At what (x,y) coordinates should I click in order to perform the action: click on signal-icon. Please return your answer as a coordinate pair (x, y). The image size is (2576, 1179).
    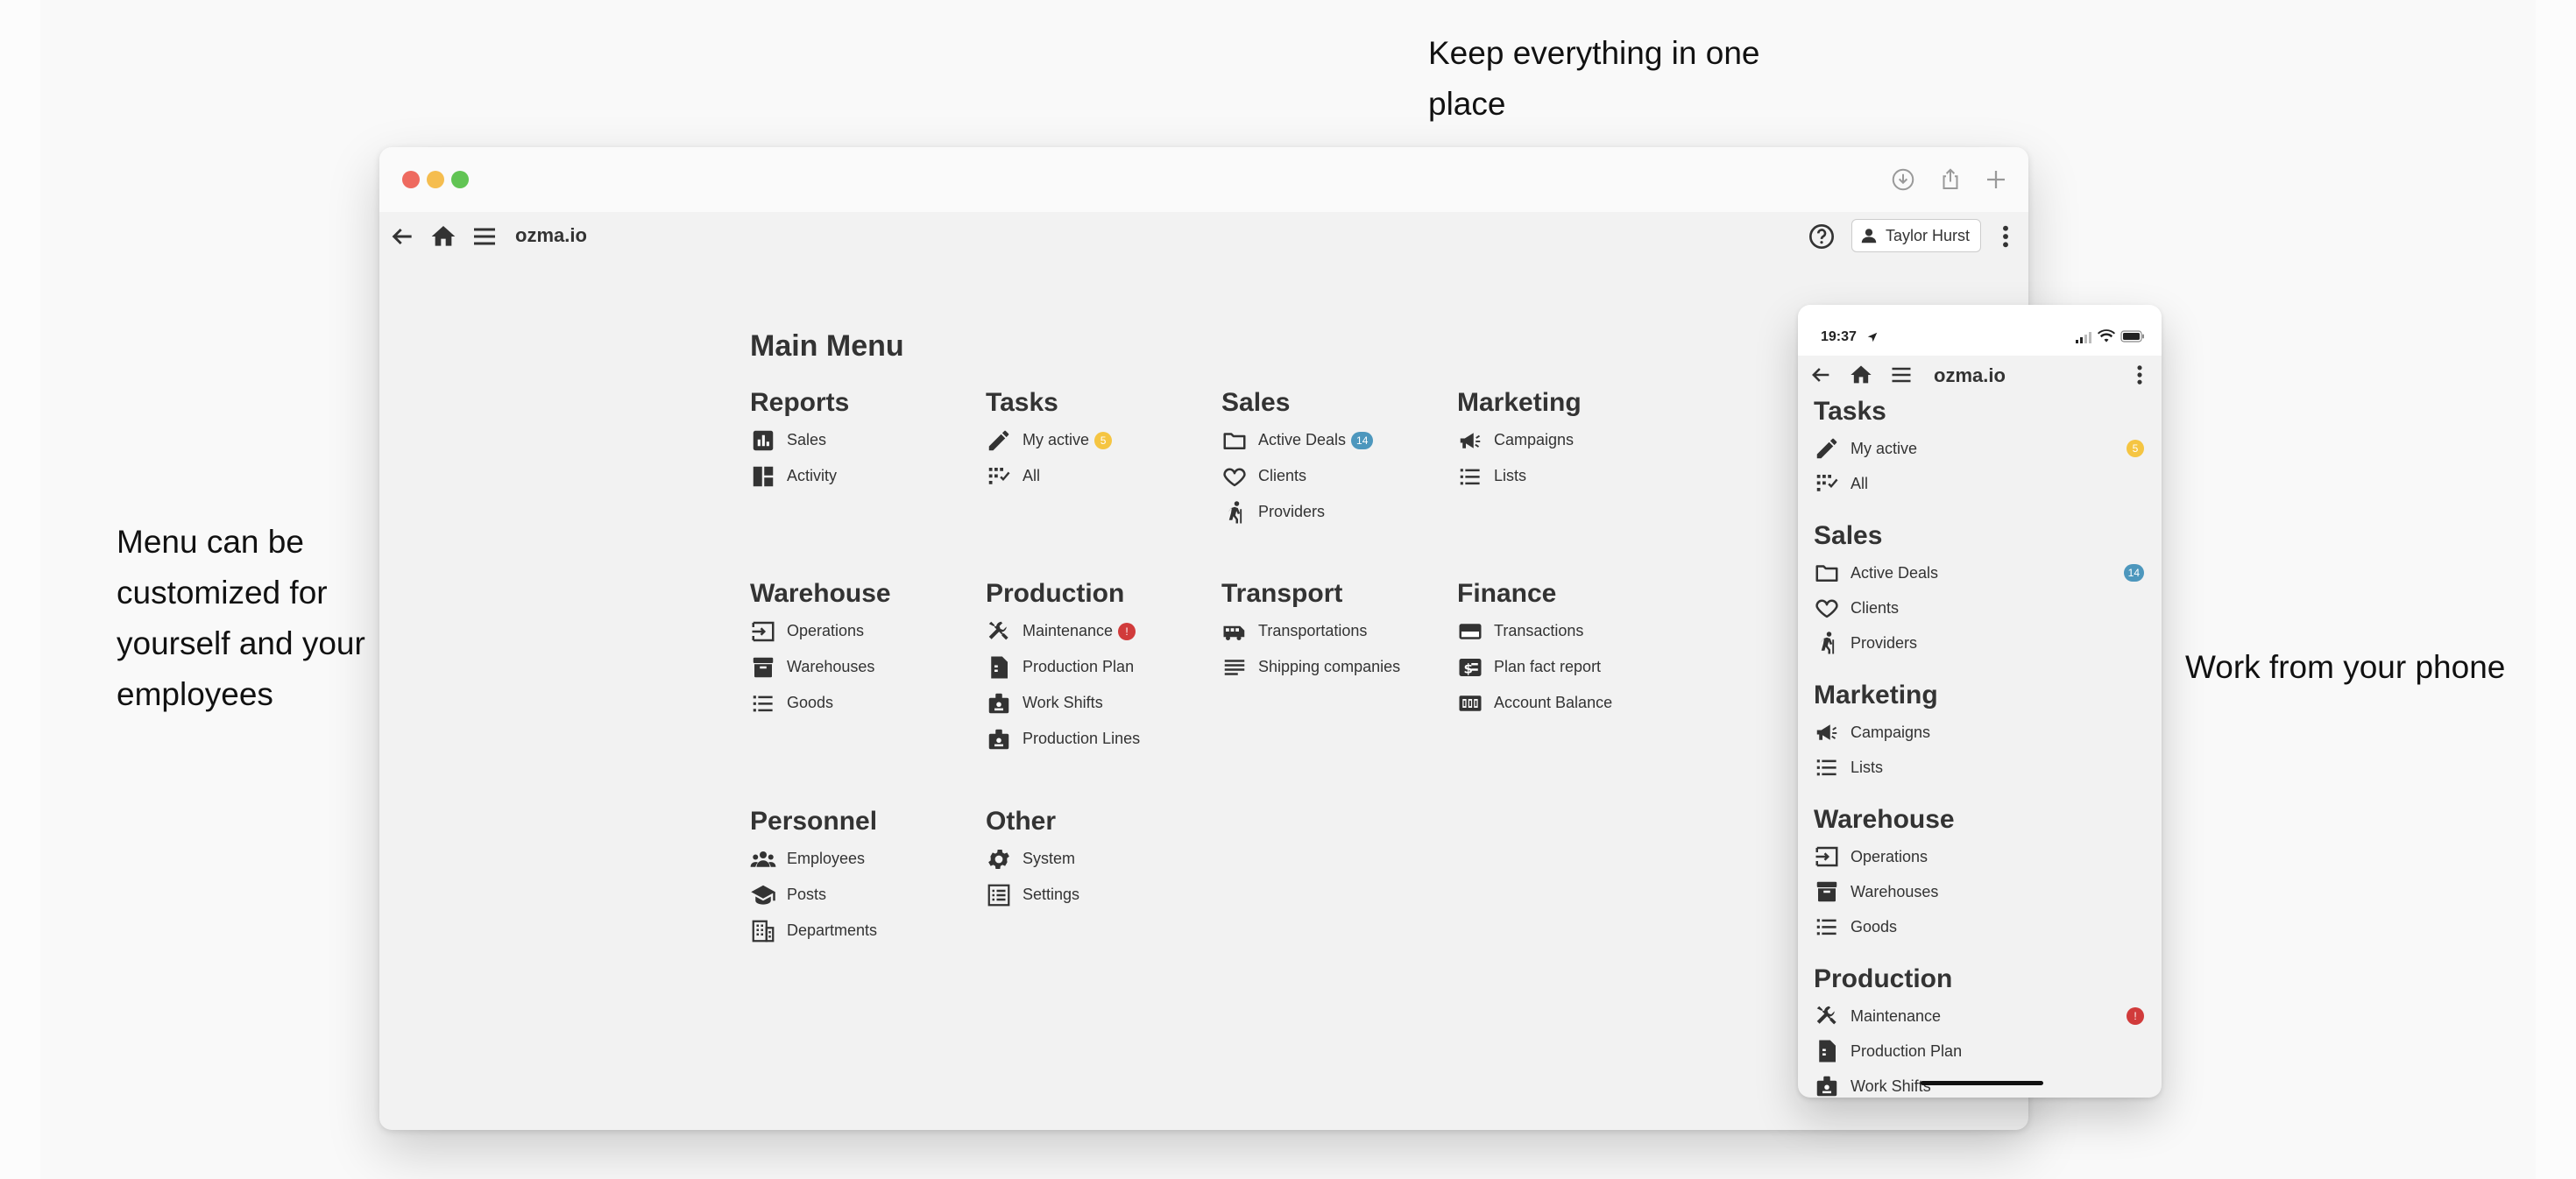
    Looking at the image, I should click on (2083, 338).